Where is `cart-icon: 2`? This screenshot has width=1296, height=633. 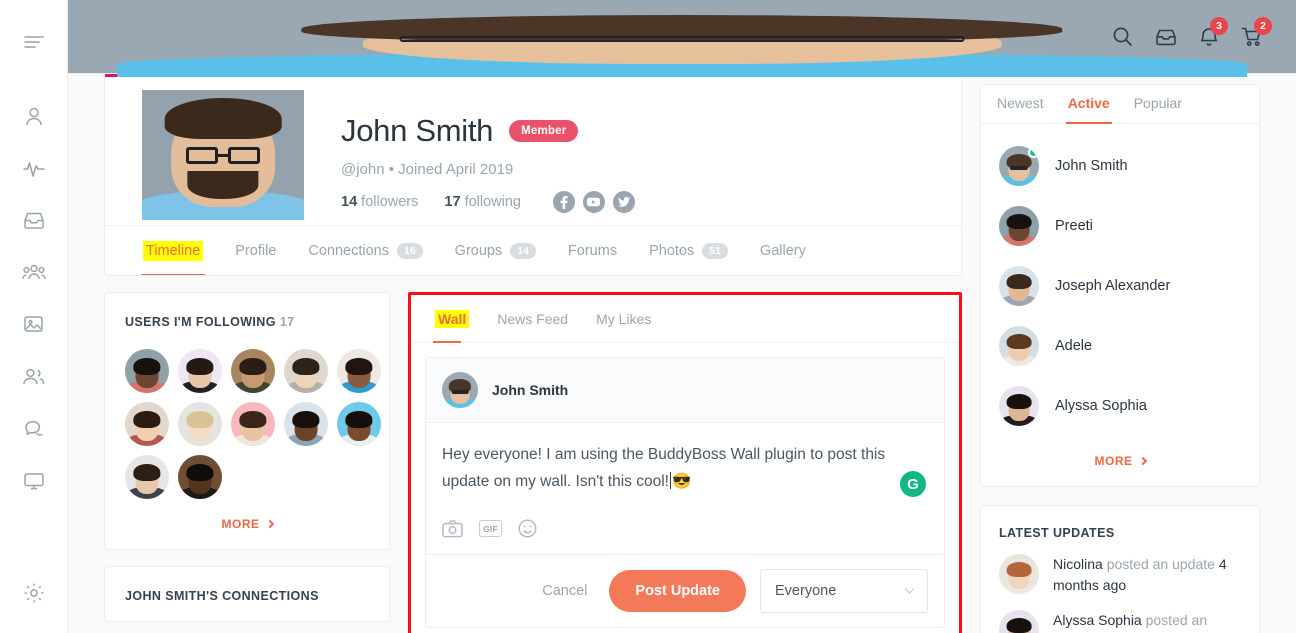 cart-icon: 2 is located at coordinates (1252, 32).